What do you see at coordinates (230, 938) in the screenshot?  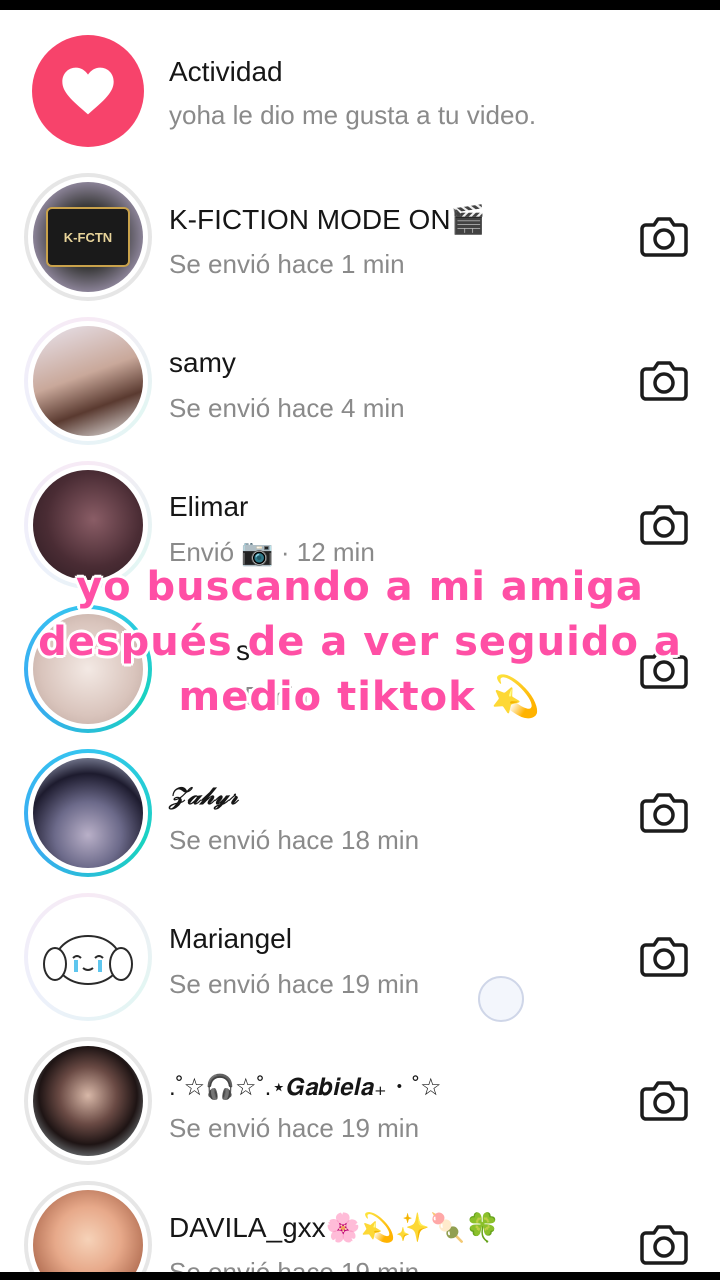 I see `contact-name: Mariangel` at bounding box center [230, 938].